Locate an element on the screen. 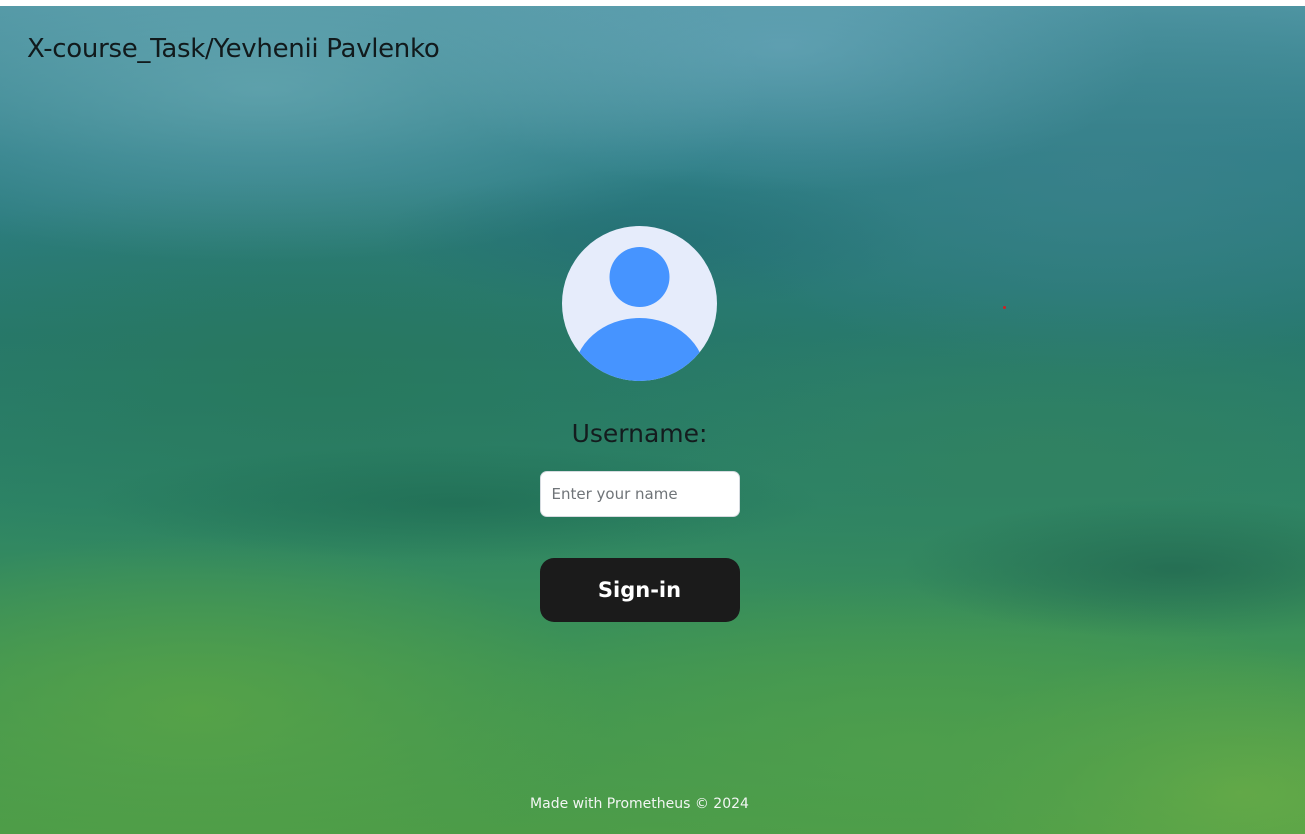 Image resolution: width=1305 pixels, height=834 pixels. footer-text: Made with Prometheus © 2024 is located at coordinates (639, 804).